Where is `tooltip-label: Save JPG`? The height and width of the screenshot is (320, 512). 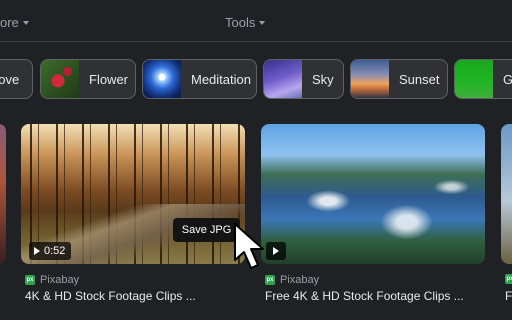
tooltip-label: Save JPG is located at coordinates (206, 230).